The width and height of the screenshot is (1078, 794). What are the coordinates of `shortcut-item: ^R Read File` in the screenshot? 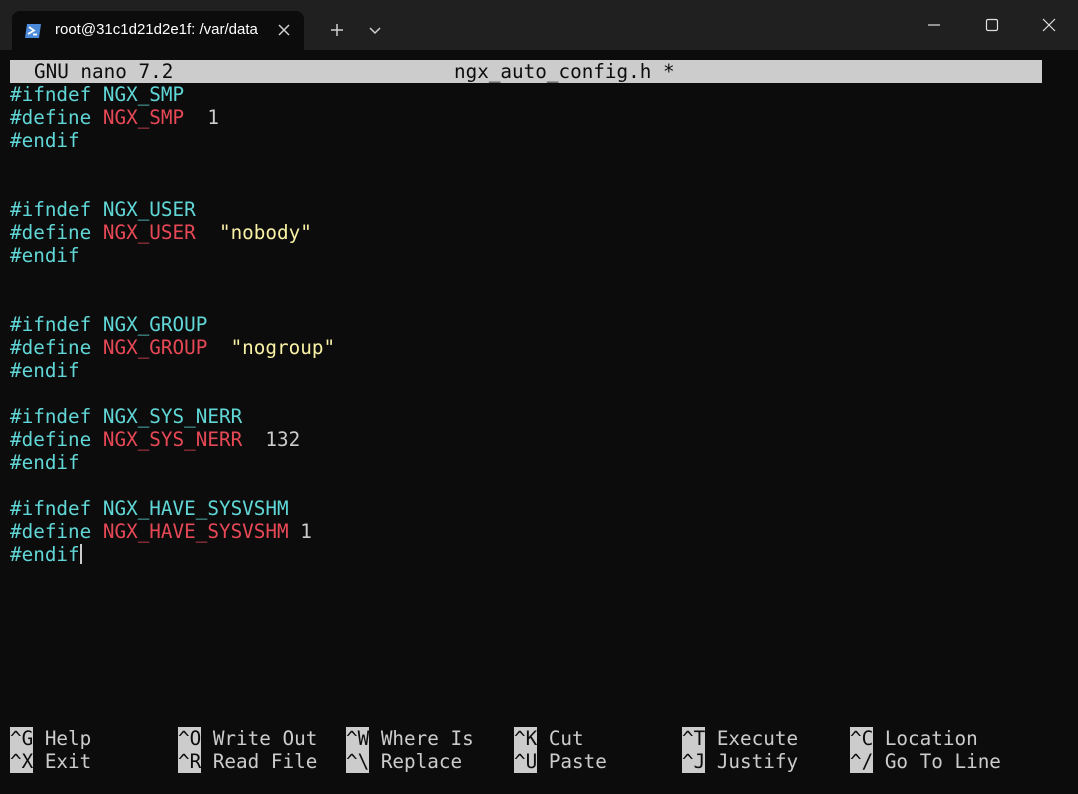 It's located at (247, 761).